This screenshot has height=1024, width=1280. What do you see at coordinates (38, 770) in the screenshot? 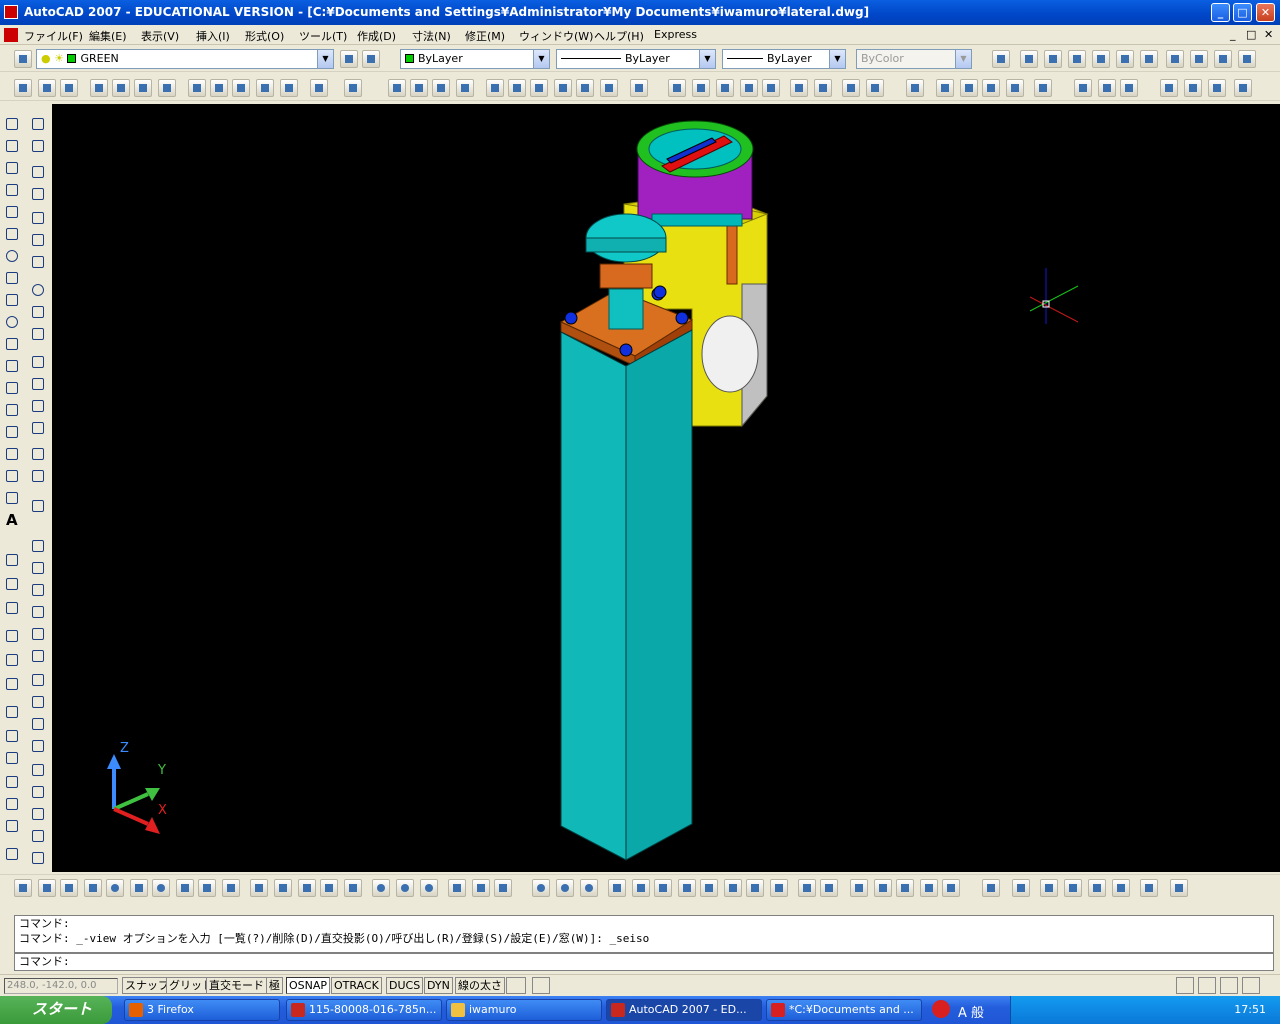
I see `lengthen-icon` at bounding box center [38, 770].